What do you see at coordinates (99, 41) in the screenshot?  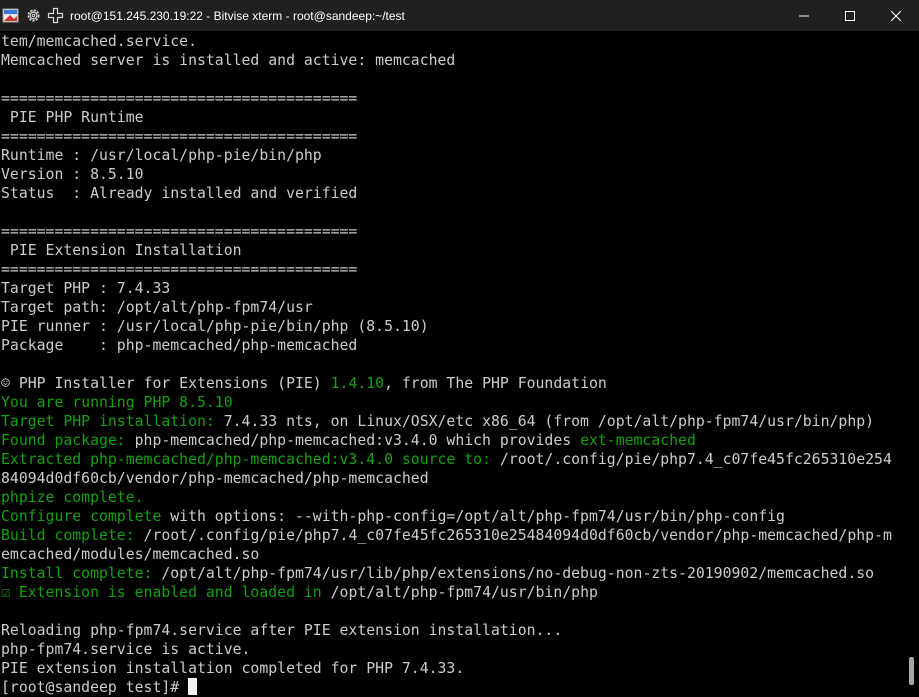 I see `terminal-text: tem/memcached.service.` at bounding box center [99, 41].